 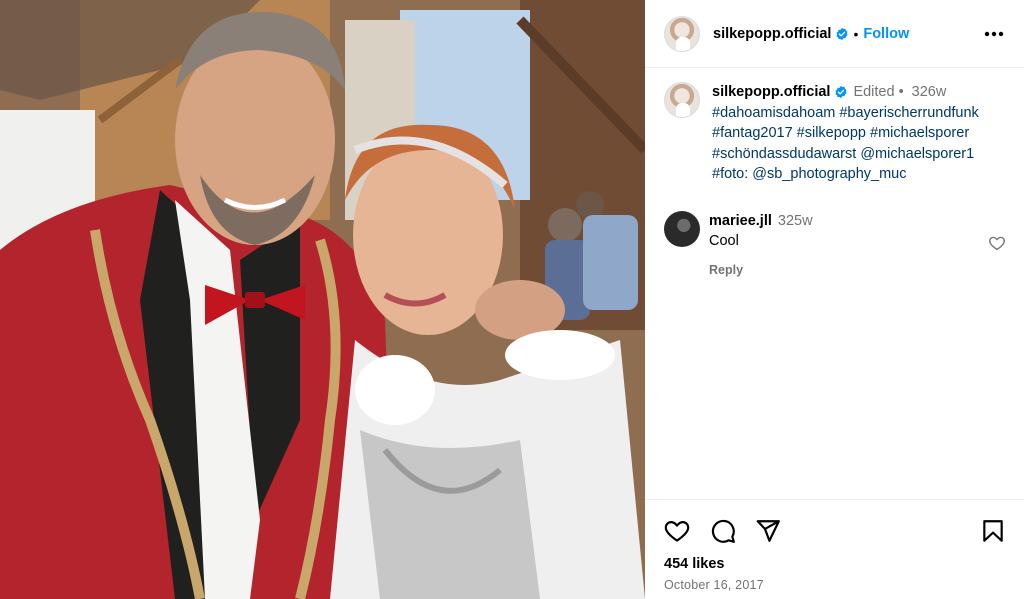 What do you see at coordinates (771, 92) in the screenshot?
I see `caption-username: silkepopp.official` at bounding box center [771, 92].